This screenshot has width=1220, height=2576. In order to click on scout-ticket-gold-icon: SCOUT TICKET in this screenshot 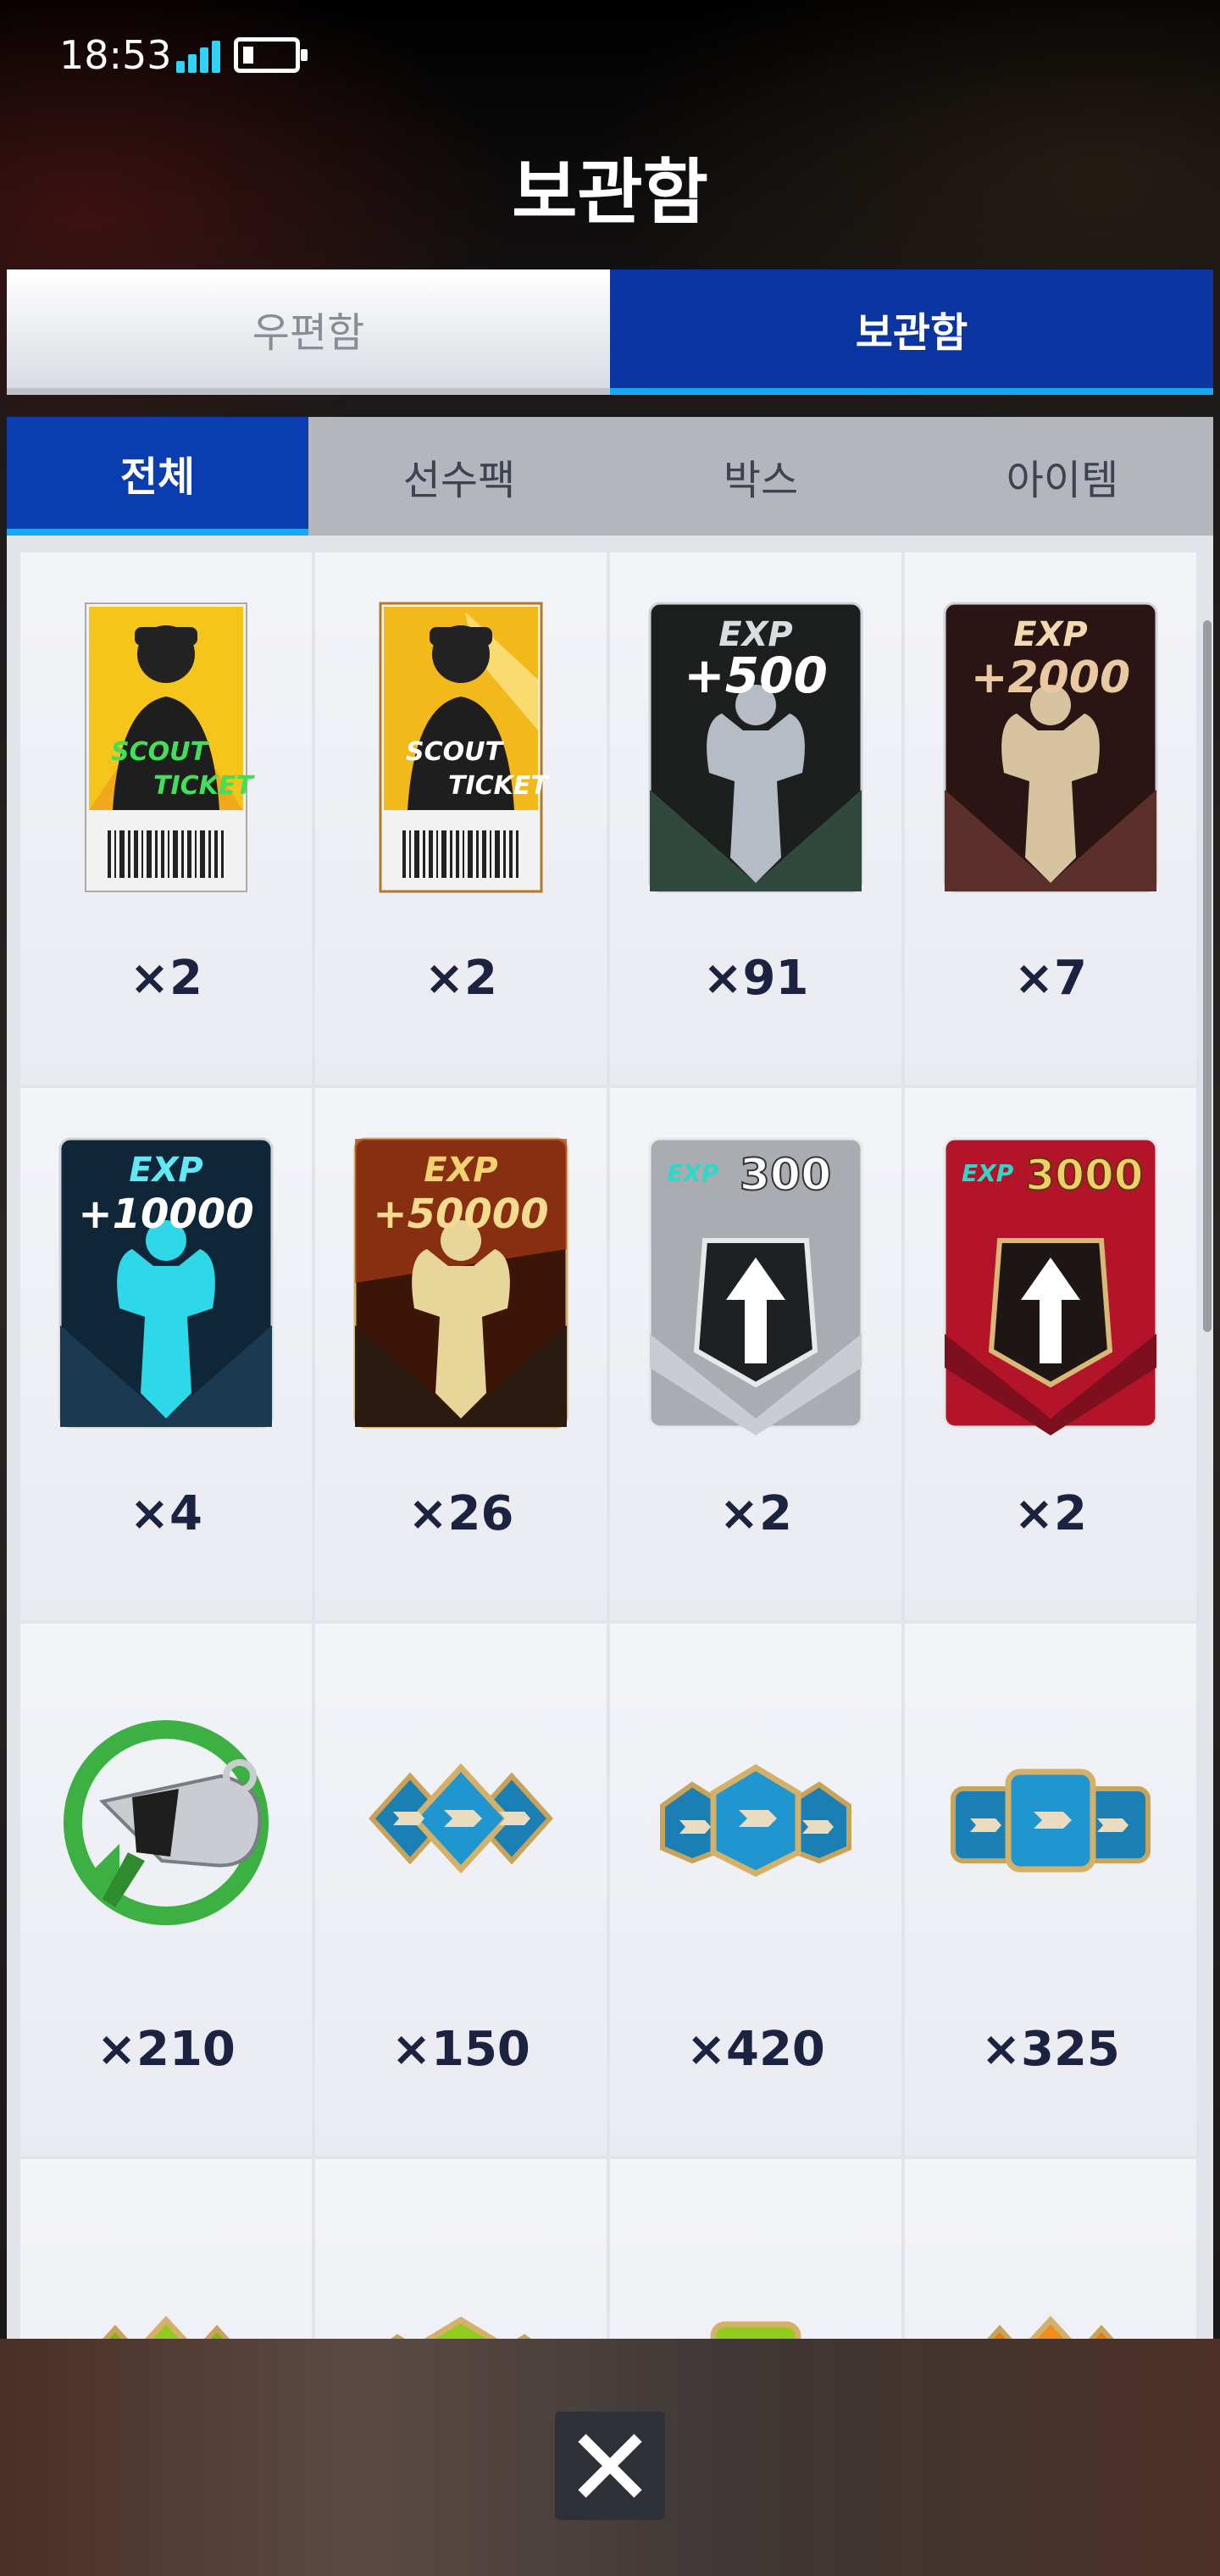, I will do `click(170, 747)`.